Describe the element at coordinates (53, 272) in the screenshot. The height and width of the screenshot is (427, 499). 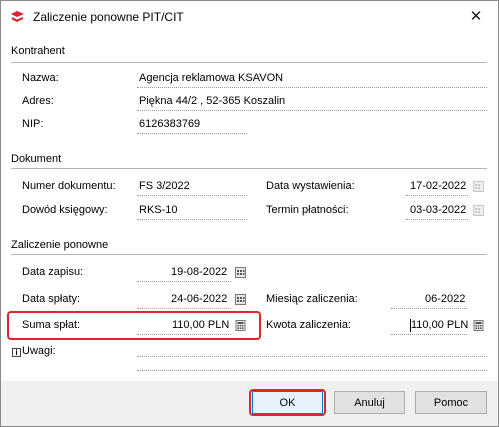
I see `data-zapisu-label: Data zapisu:` at that location.